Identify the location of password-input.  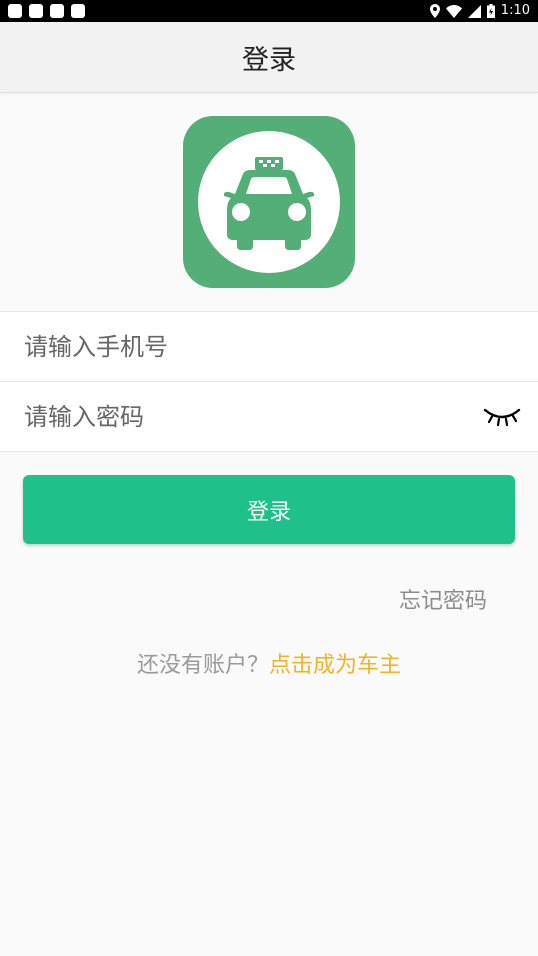
(234, 416).